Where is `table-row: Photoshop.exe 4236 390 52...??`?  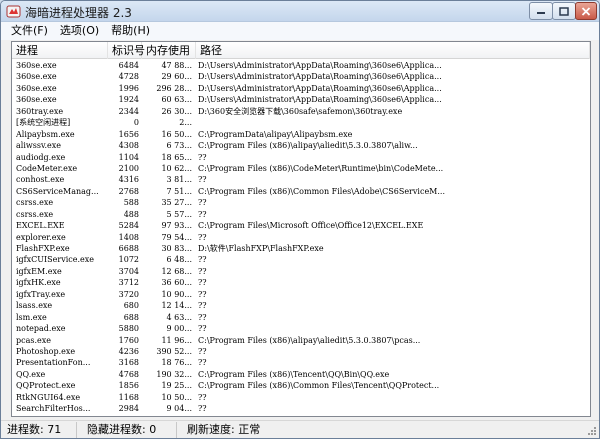 table-row: Photoshop.exe 4236 390 52...?? is located at coordinates (301, 351).